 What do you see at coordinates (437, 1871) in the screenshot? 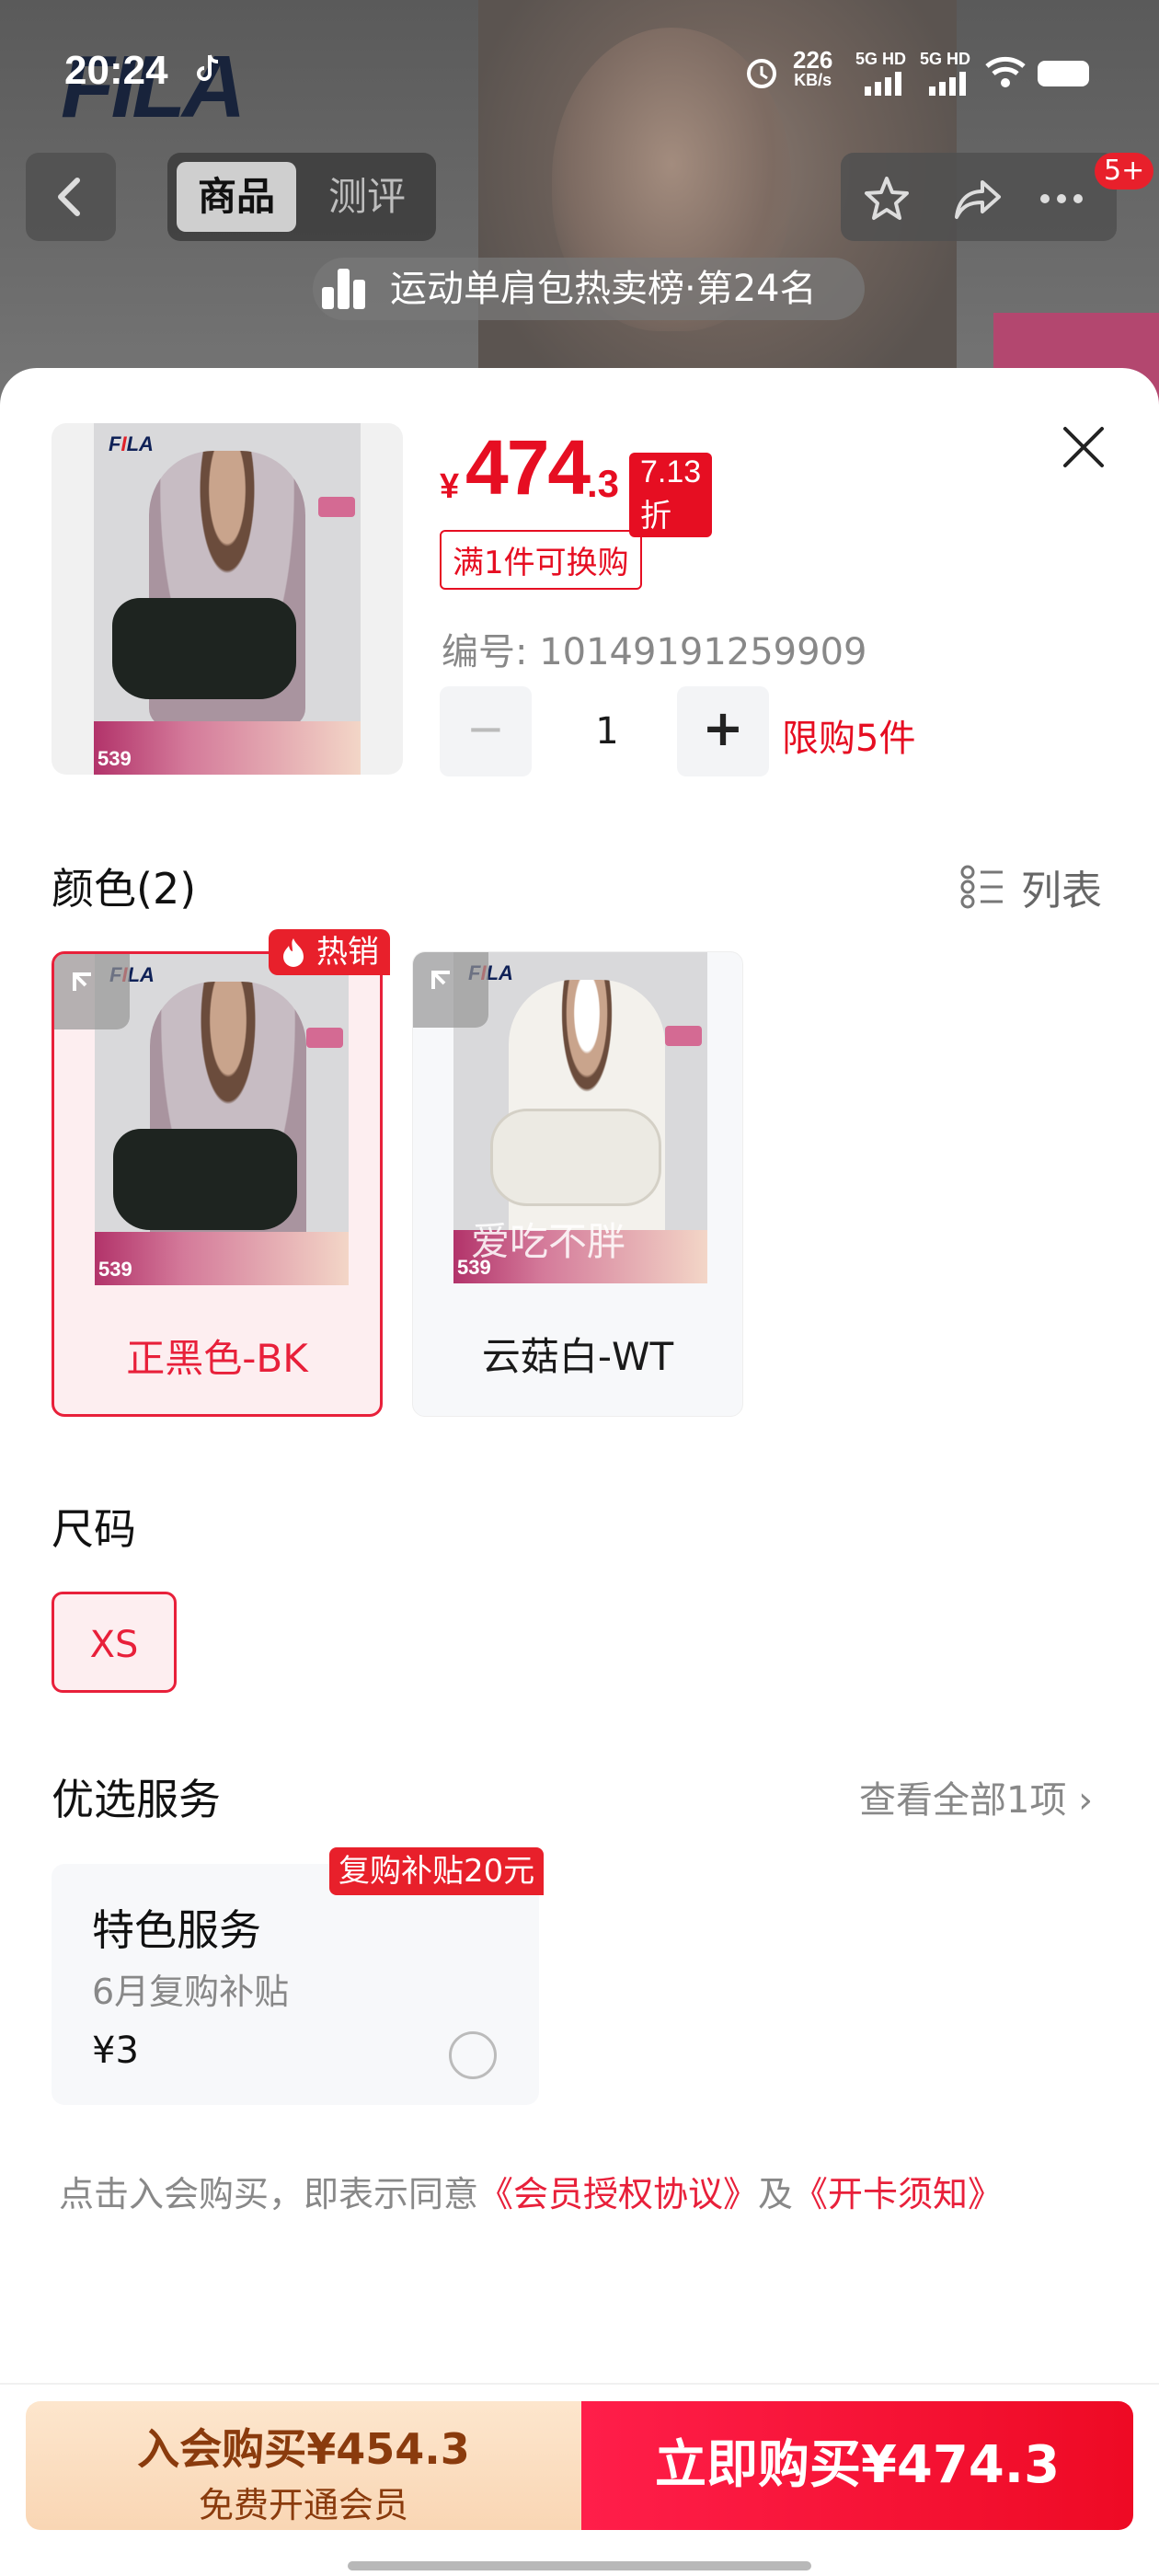
I see `service-subsidy-tag: 复购补贴20元` at bounding box center [437, 1871].